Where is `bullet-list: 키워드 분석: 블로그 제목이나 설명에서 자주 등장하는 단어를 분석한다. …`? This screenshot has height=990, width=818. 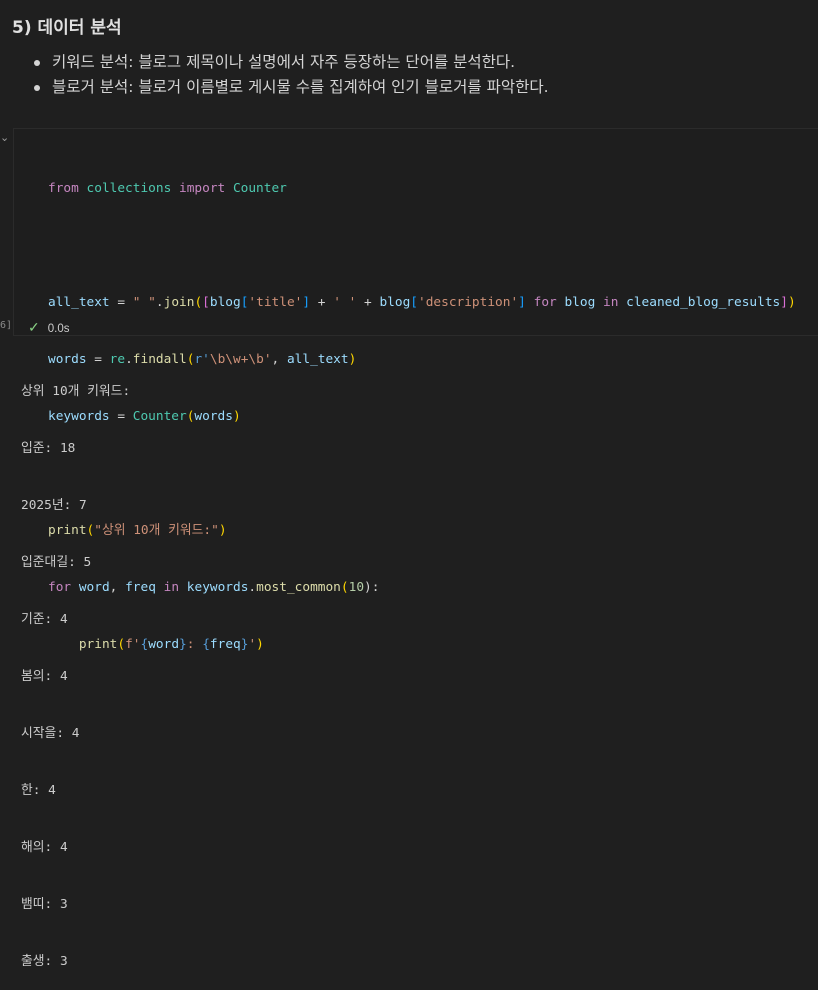
bullet-list: 키워드 분석: 블로그 제목이나 설명에서 자주 등장하는 단어를 분석한다. … is located at coordinates (290, 75).